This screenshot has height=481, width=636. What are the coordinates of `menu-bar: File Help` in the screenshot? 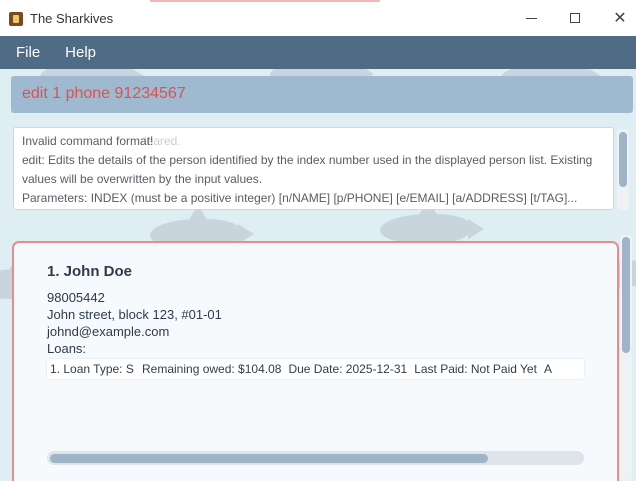 It's located at (318, 52).